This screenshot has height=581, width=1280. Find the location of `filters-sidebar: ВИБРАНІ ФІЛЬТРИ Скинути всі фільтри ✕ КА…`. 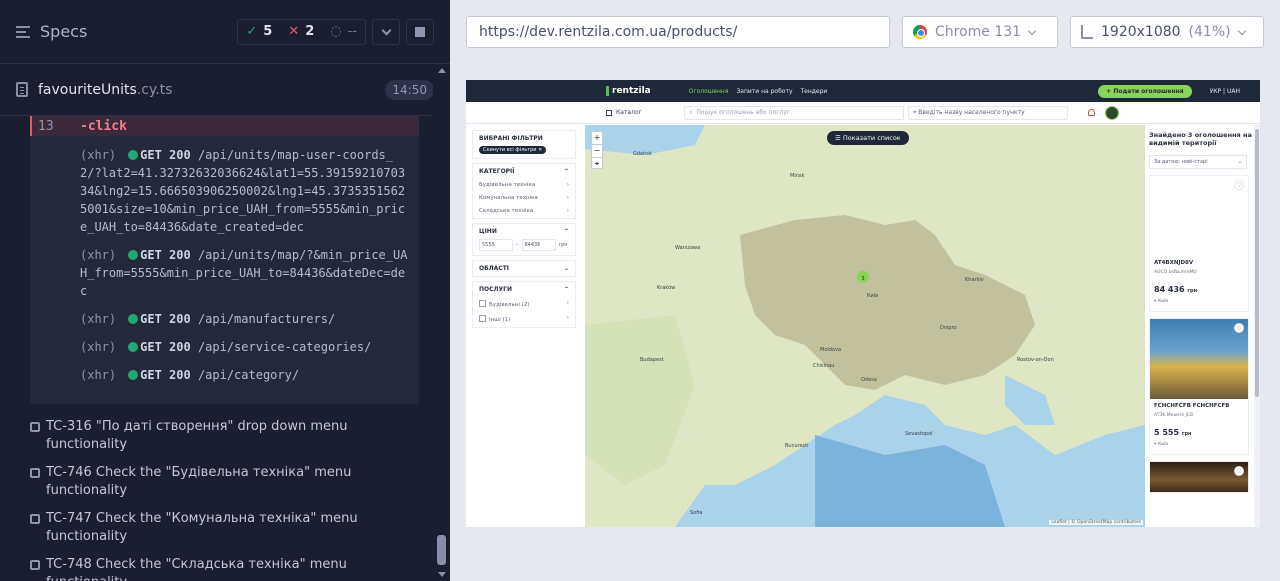

filters-sidebar: ВИБРАНІ ФІЛЬТРИ Скинути всі фільтри ✕ КА… is located at coordinates (524, 231).